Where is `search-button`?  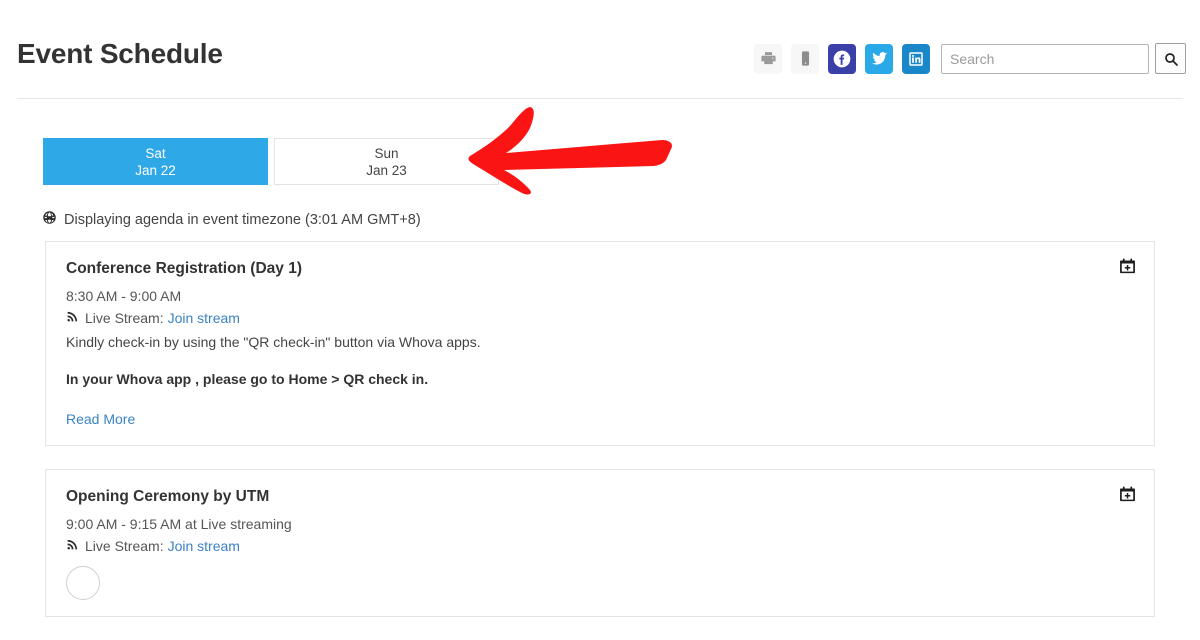
search-button is located at coordinates (1170, 58).